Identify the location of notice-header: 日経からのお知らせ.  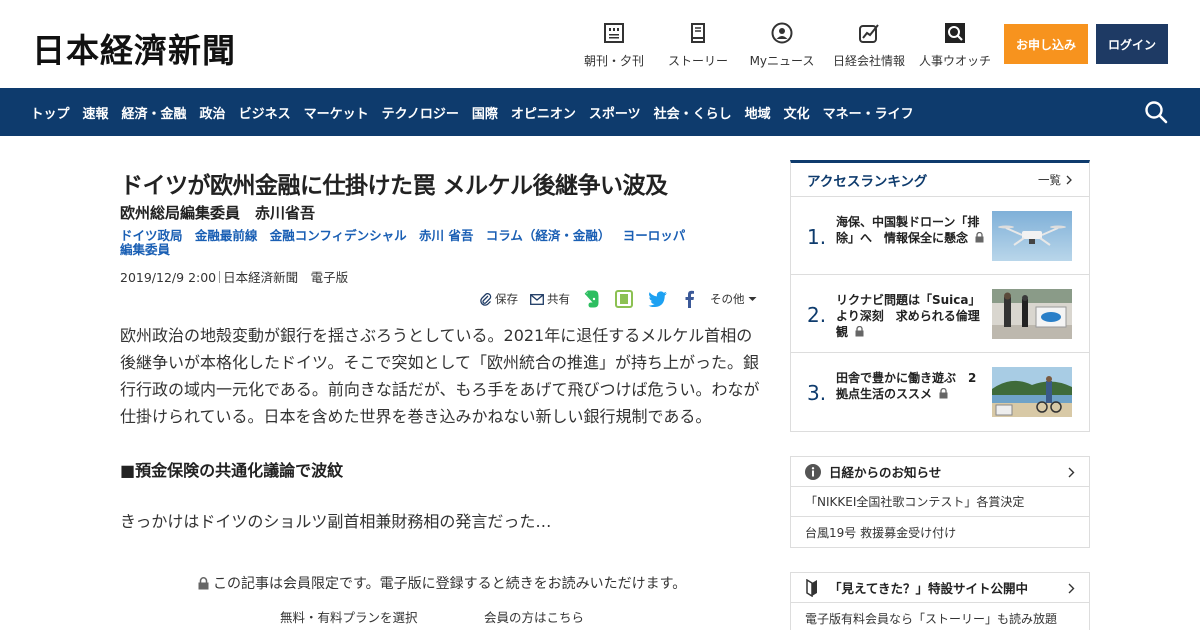
(940, 472).